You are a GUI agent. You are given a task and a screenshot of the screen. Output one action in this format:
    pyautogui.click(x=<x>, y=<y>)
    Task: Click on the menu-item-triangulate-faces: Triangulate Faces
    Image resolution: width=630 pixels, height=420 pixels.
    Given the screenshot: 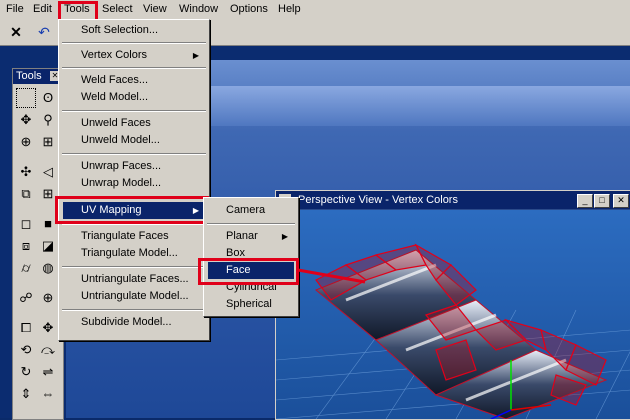 What is the action you would take?
    pyautogui.click(x=134, y=236)
    